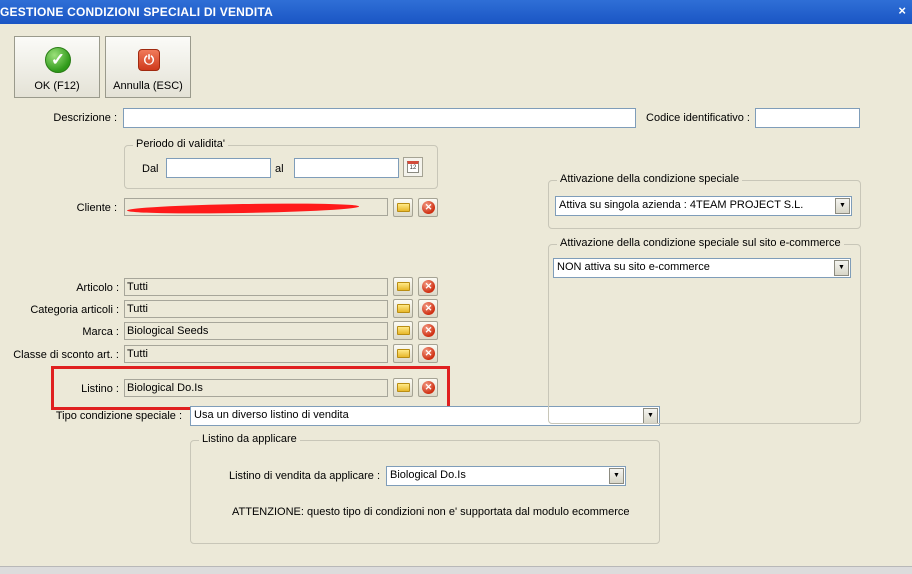 This screenshot has width=912, height=574. What do you see at coordinates (506, 476) in the screenshot?
I see `listino-applicare-select: Biological Do.Is ▼` at bounding box center [506, 476].